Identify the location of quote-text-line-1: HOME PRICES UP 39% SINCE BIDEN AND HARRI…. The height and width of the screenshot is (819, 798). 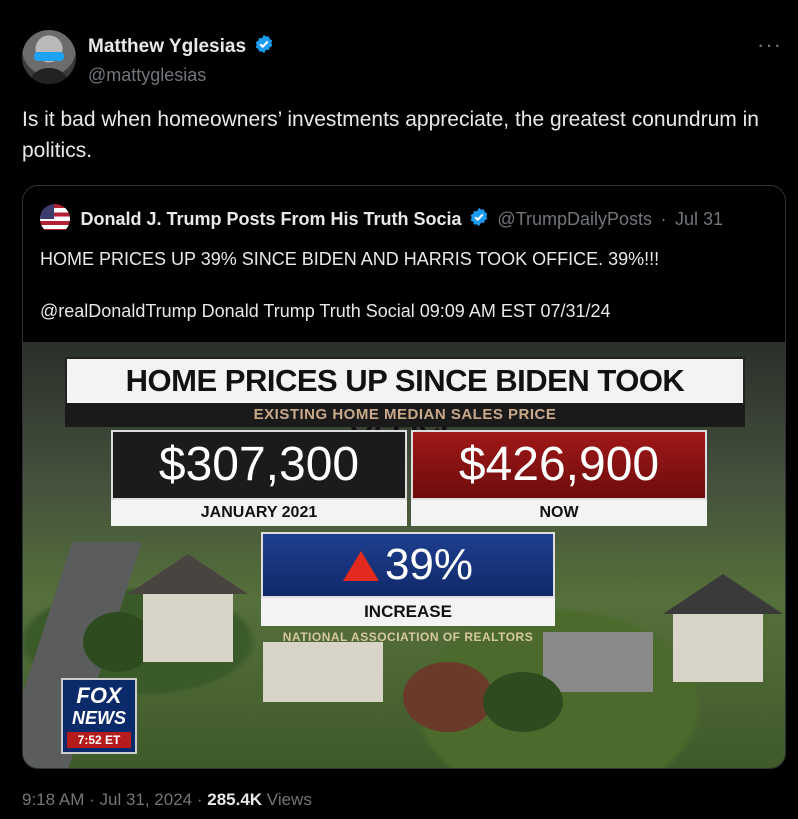
(350, 259).